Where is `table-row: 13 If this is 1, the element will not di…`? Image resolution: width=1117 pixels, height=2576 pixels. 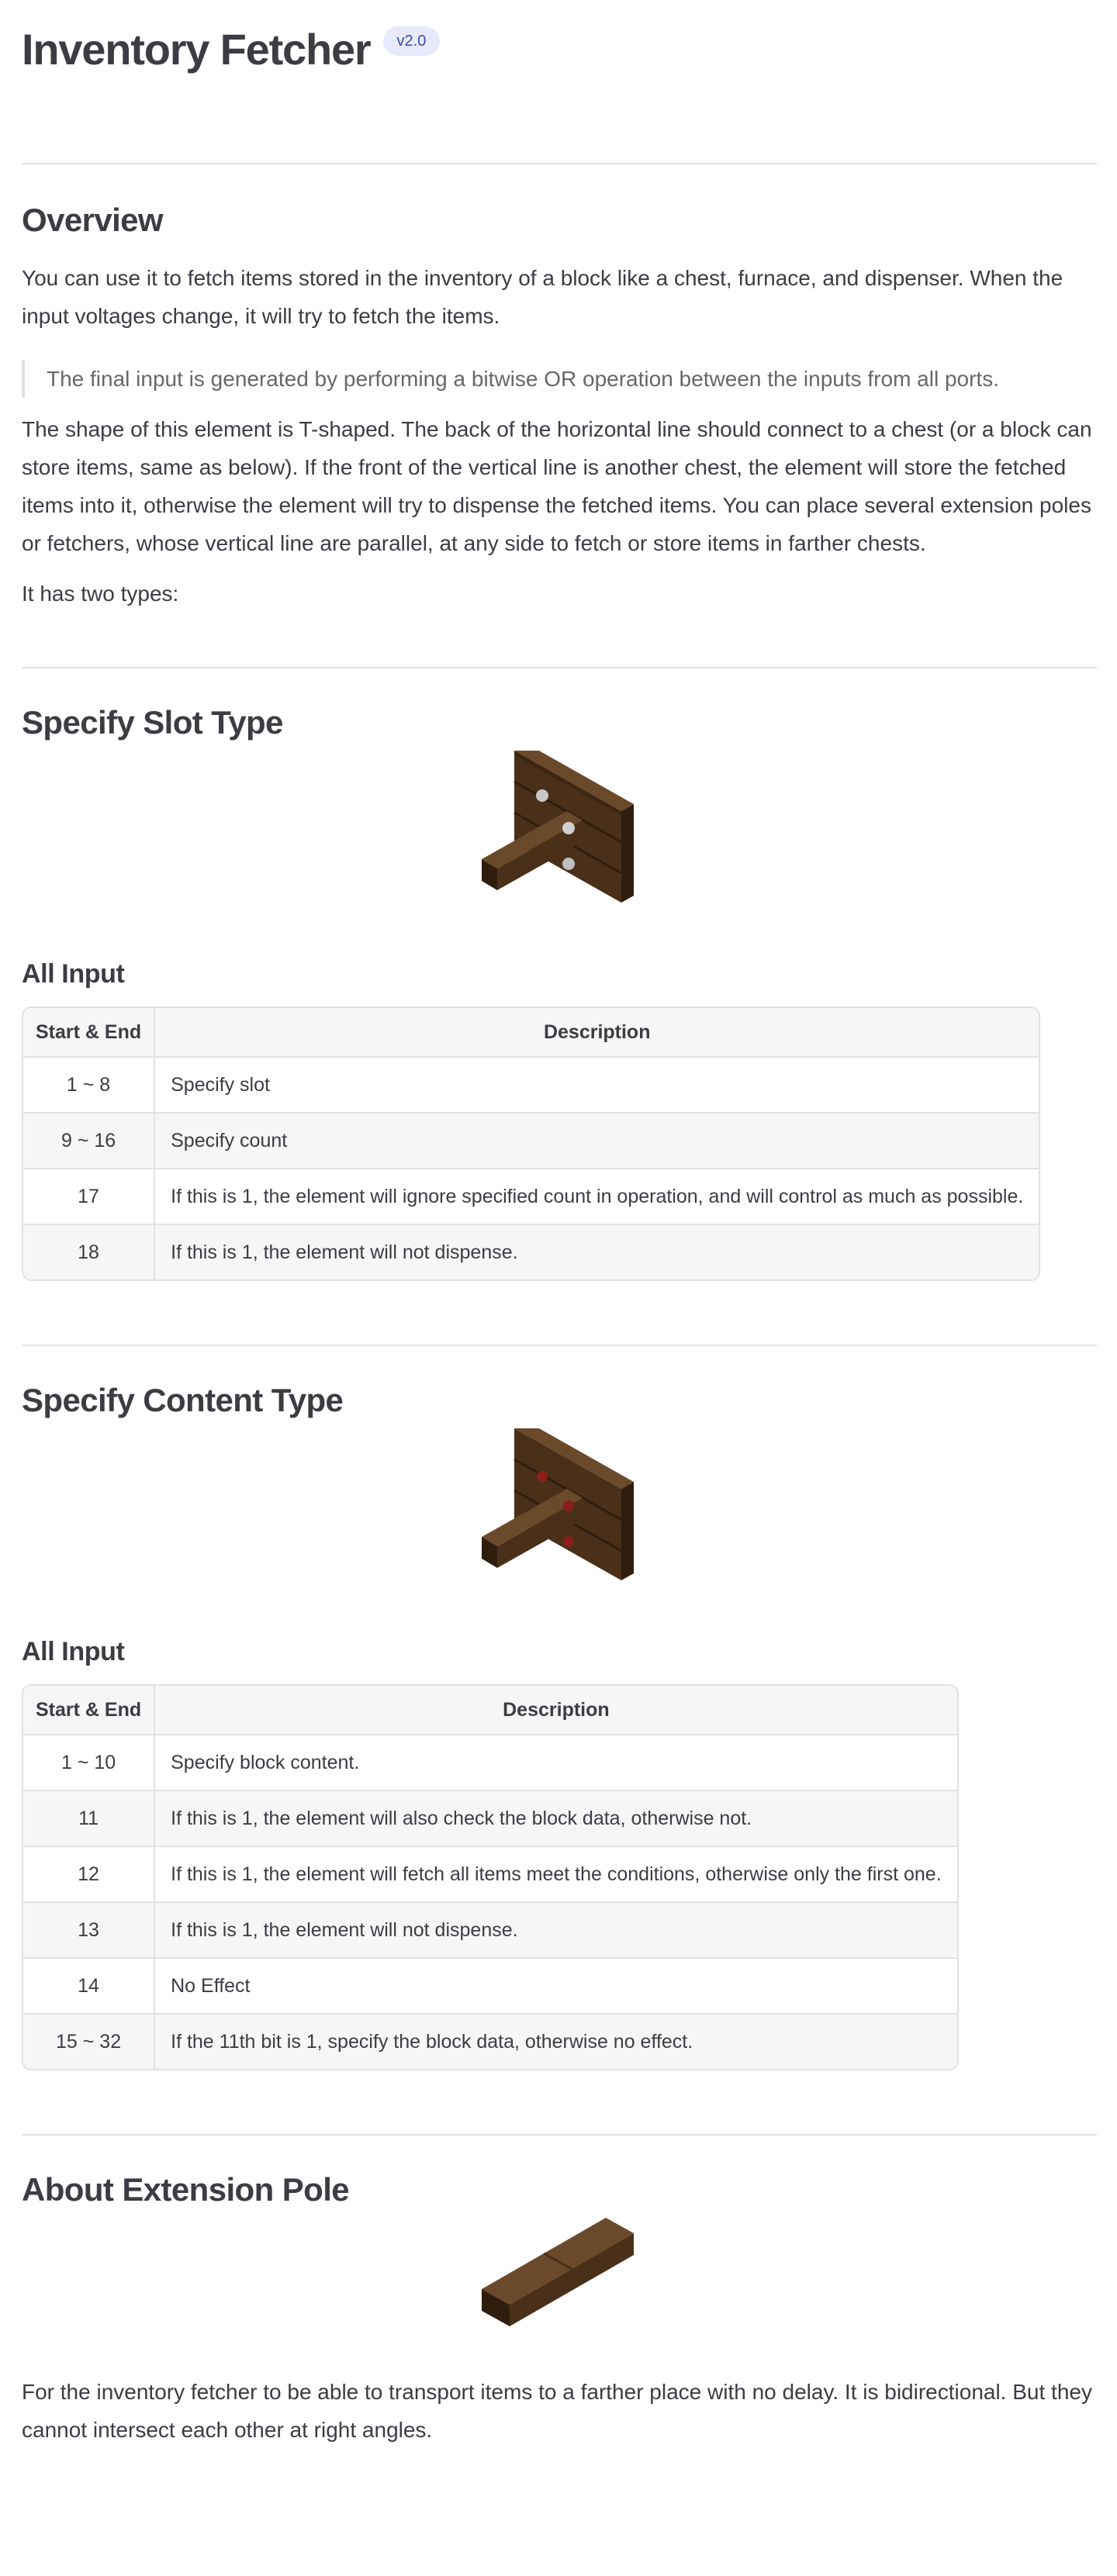
table-row: 13 If this is 1, the element will not di… is located at coordinates (490, 1929).